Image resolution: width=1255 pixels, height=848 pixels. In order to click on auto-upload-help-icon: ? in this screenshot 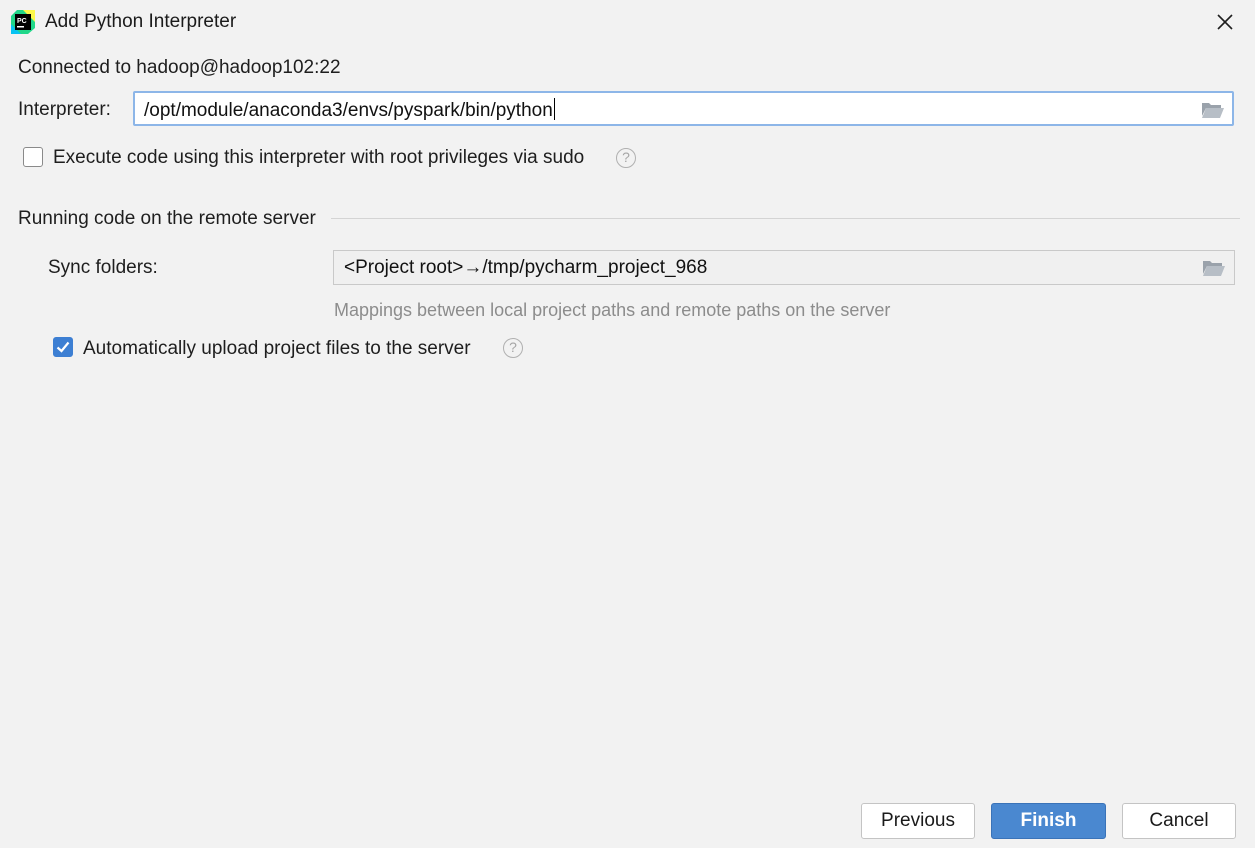, I will do `click(513, 348)`.